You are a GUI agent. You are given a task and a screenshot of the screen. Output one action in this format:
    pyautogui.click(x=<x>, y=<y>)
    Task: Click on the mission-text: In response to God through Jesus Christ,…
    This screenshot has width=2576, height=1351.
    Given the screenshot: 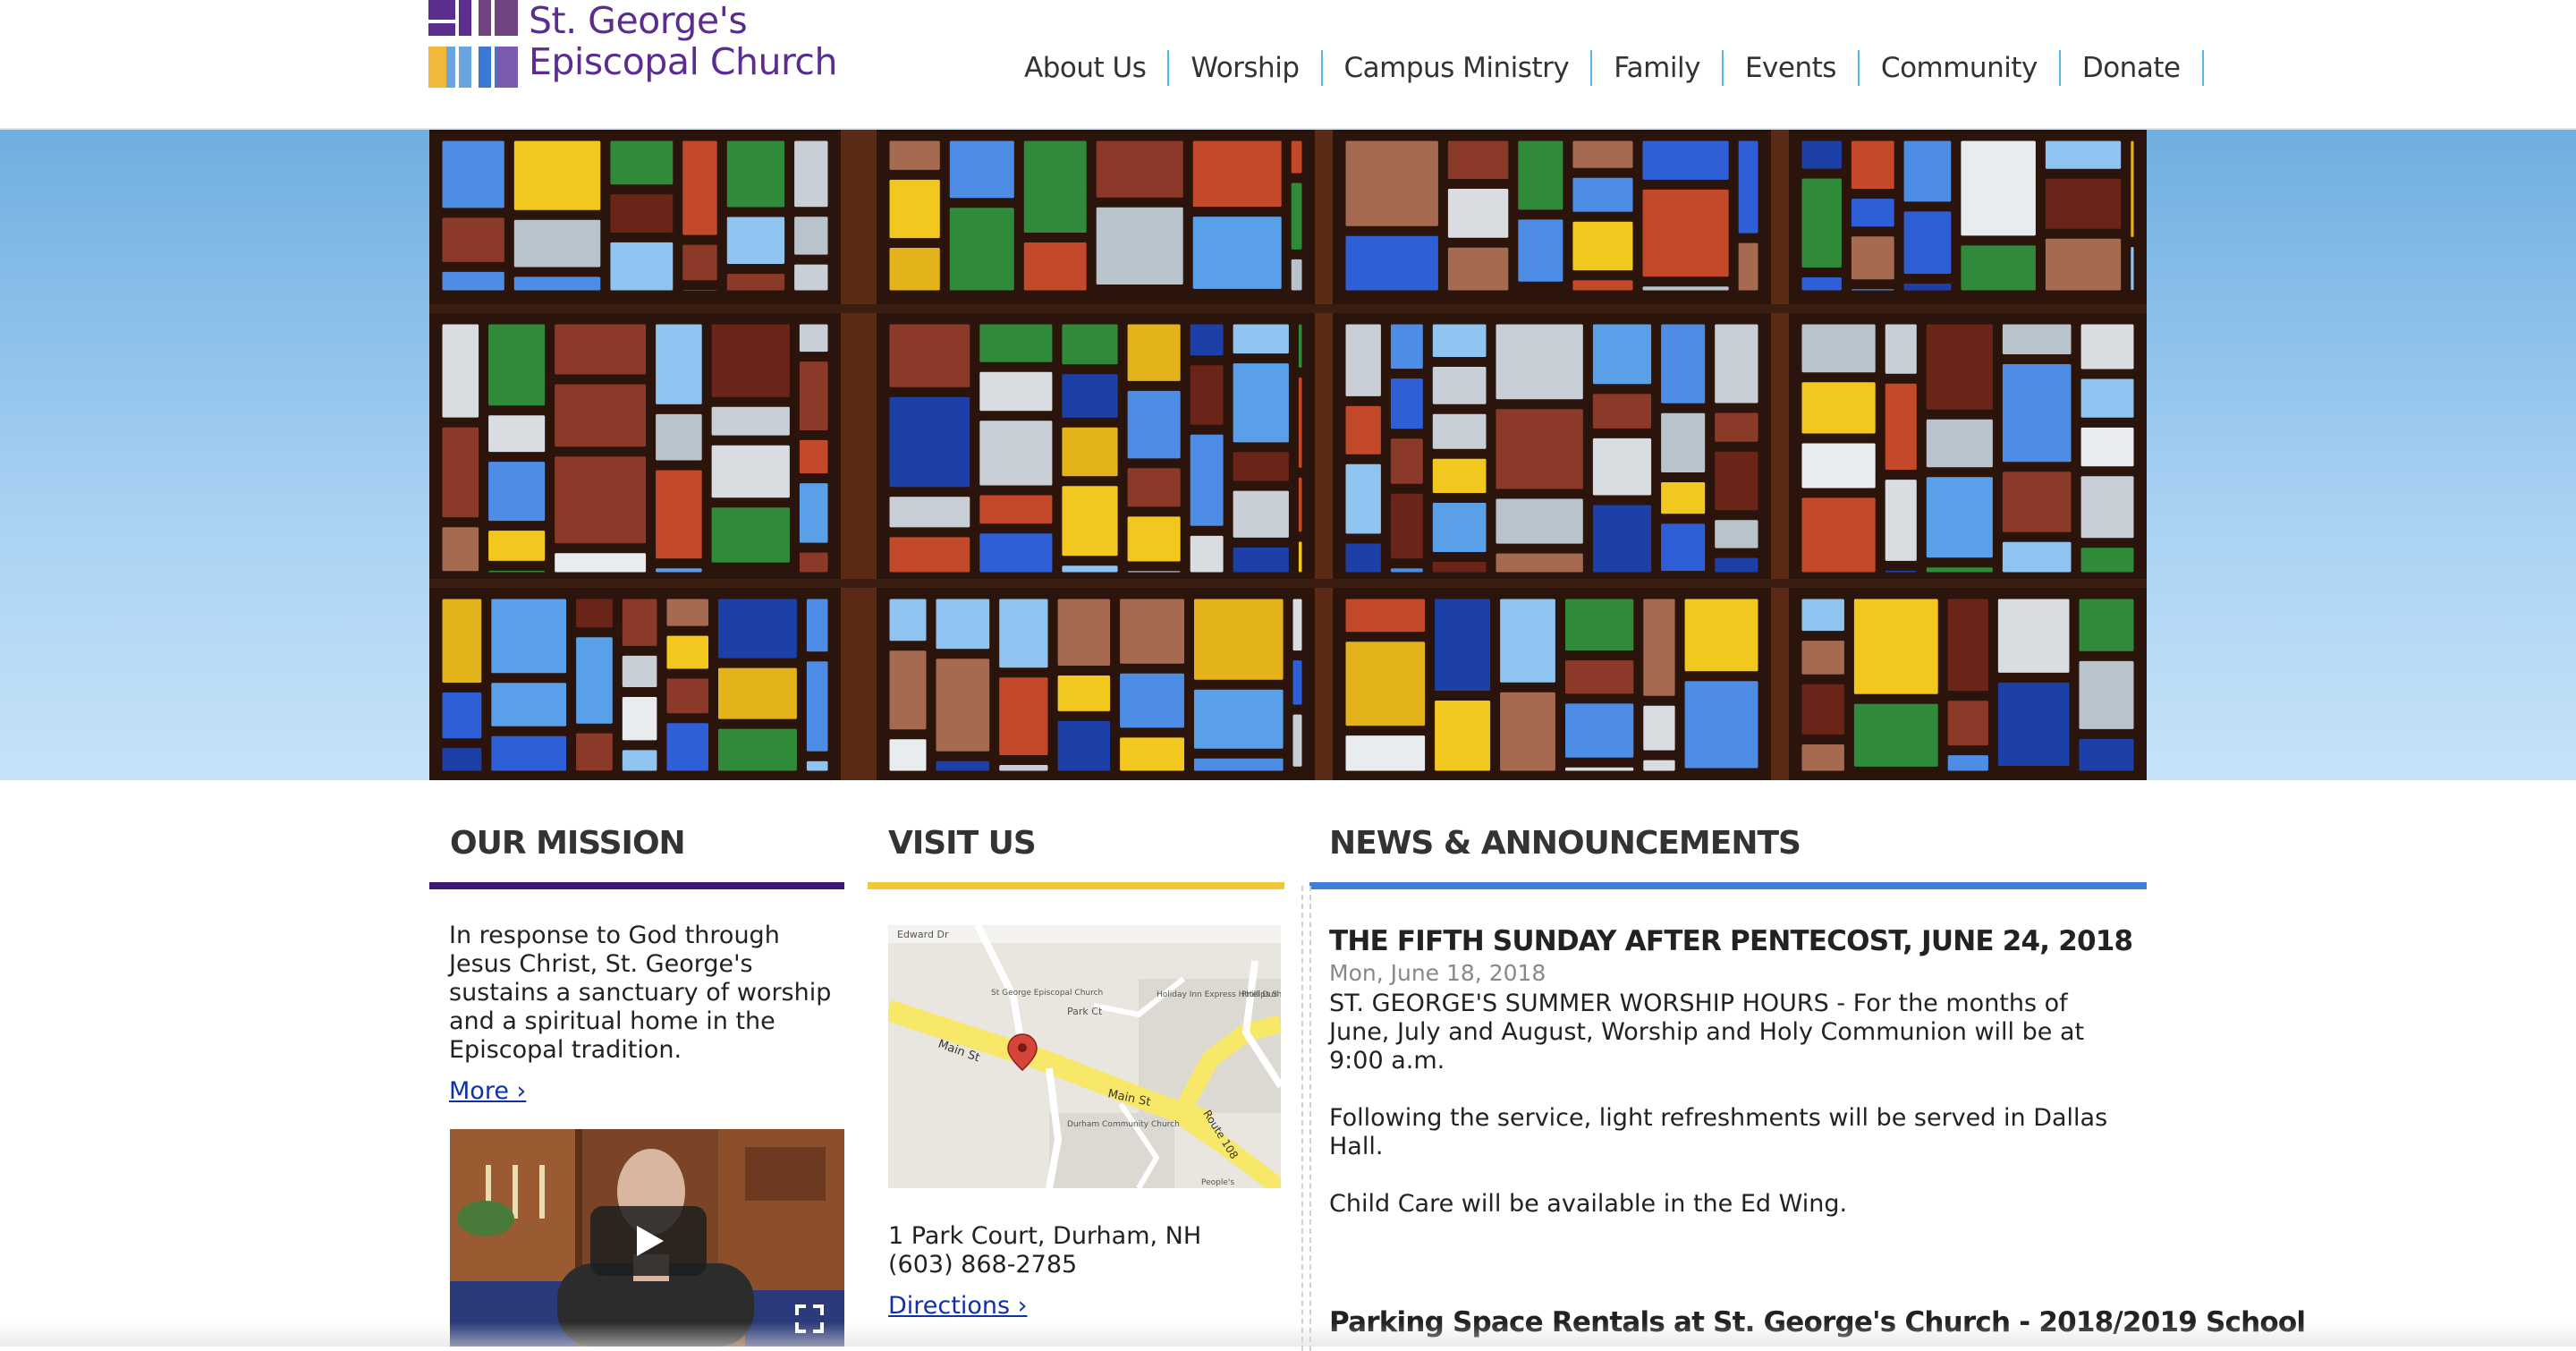 What is the action you would take?
    pyautogui.click(x=640, y=993)
    